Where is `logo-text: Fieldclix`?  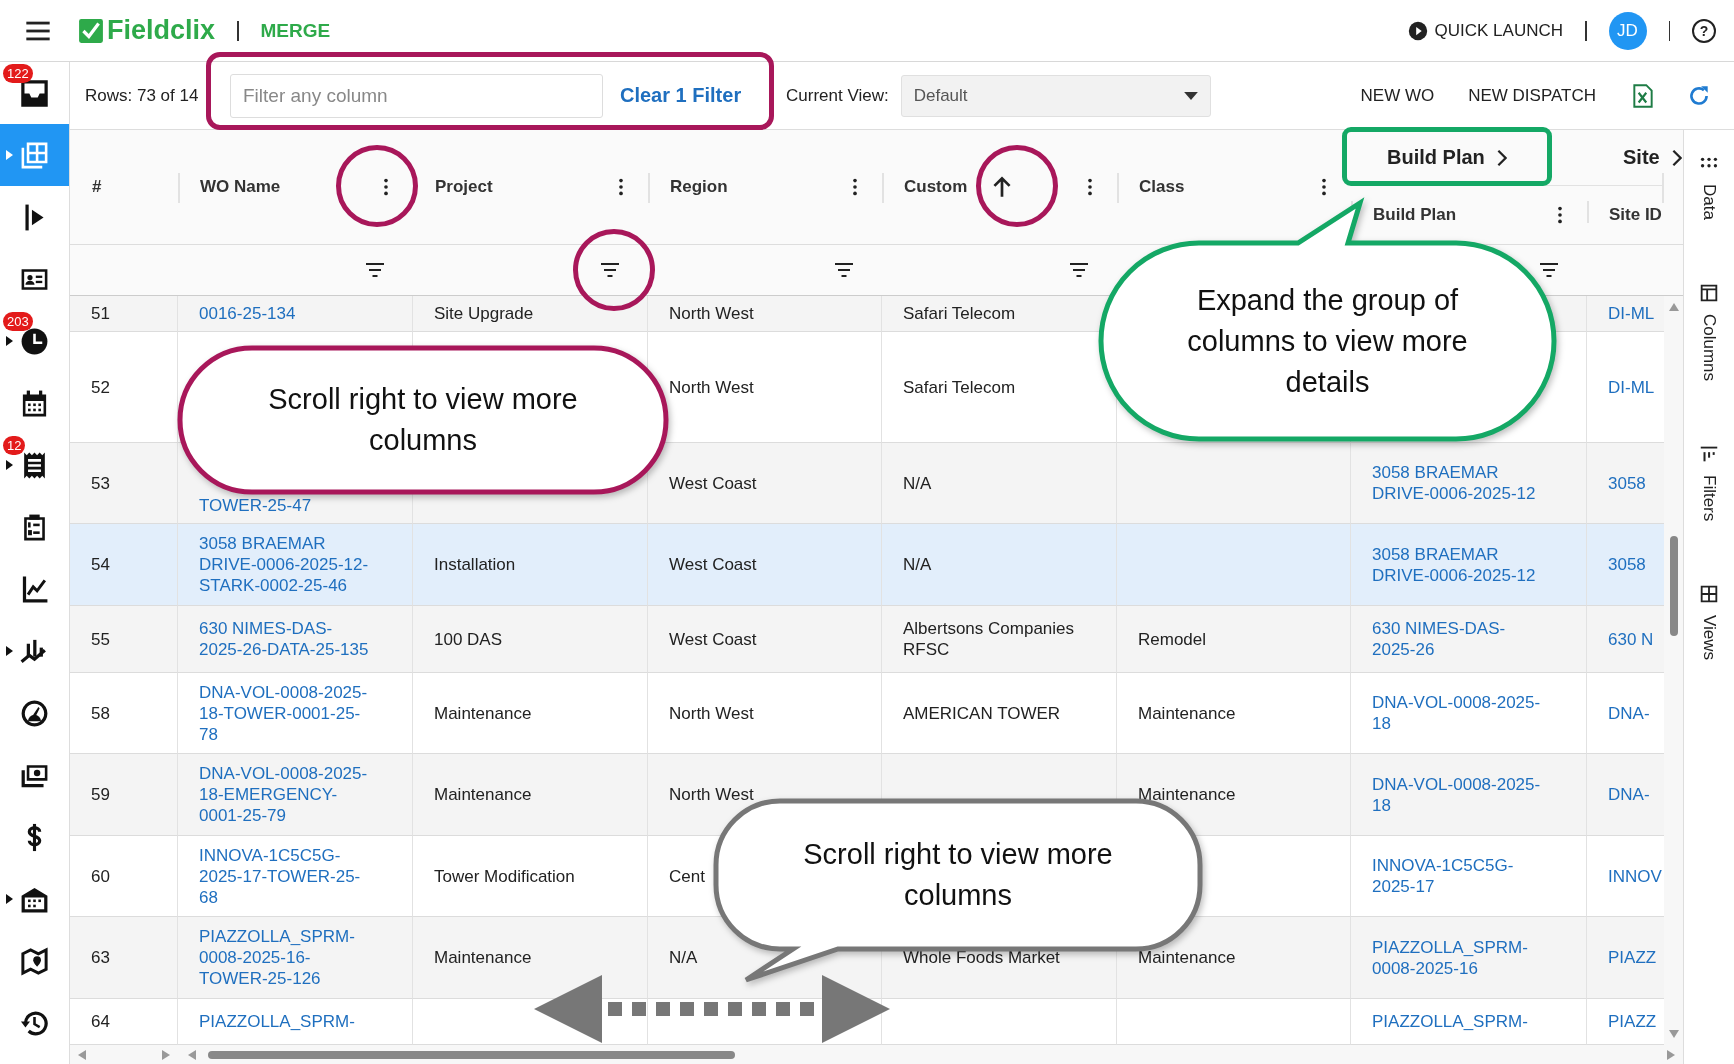 logo-text: Fieldclix is located at coordinates (161, 30).